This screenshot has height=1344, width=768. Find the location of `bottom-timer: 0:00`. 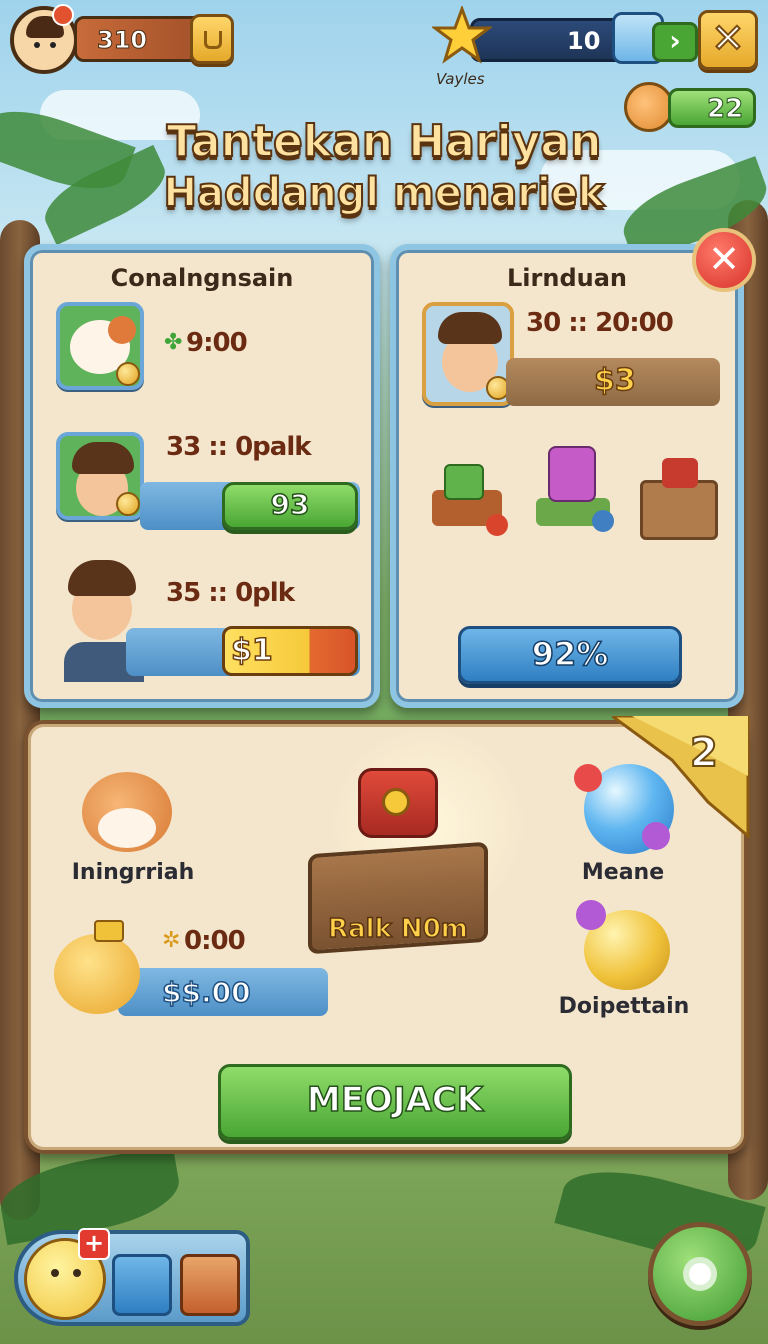

bottom-timer: 0:00 is located at coordinates (215, 941).